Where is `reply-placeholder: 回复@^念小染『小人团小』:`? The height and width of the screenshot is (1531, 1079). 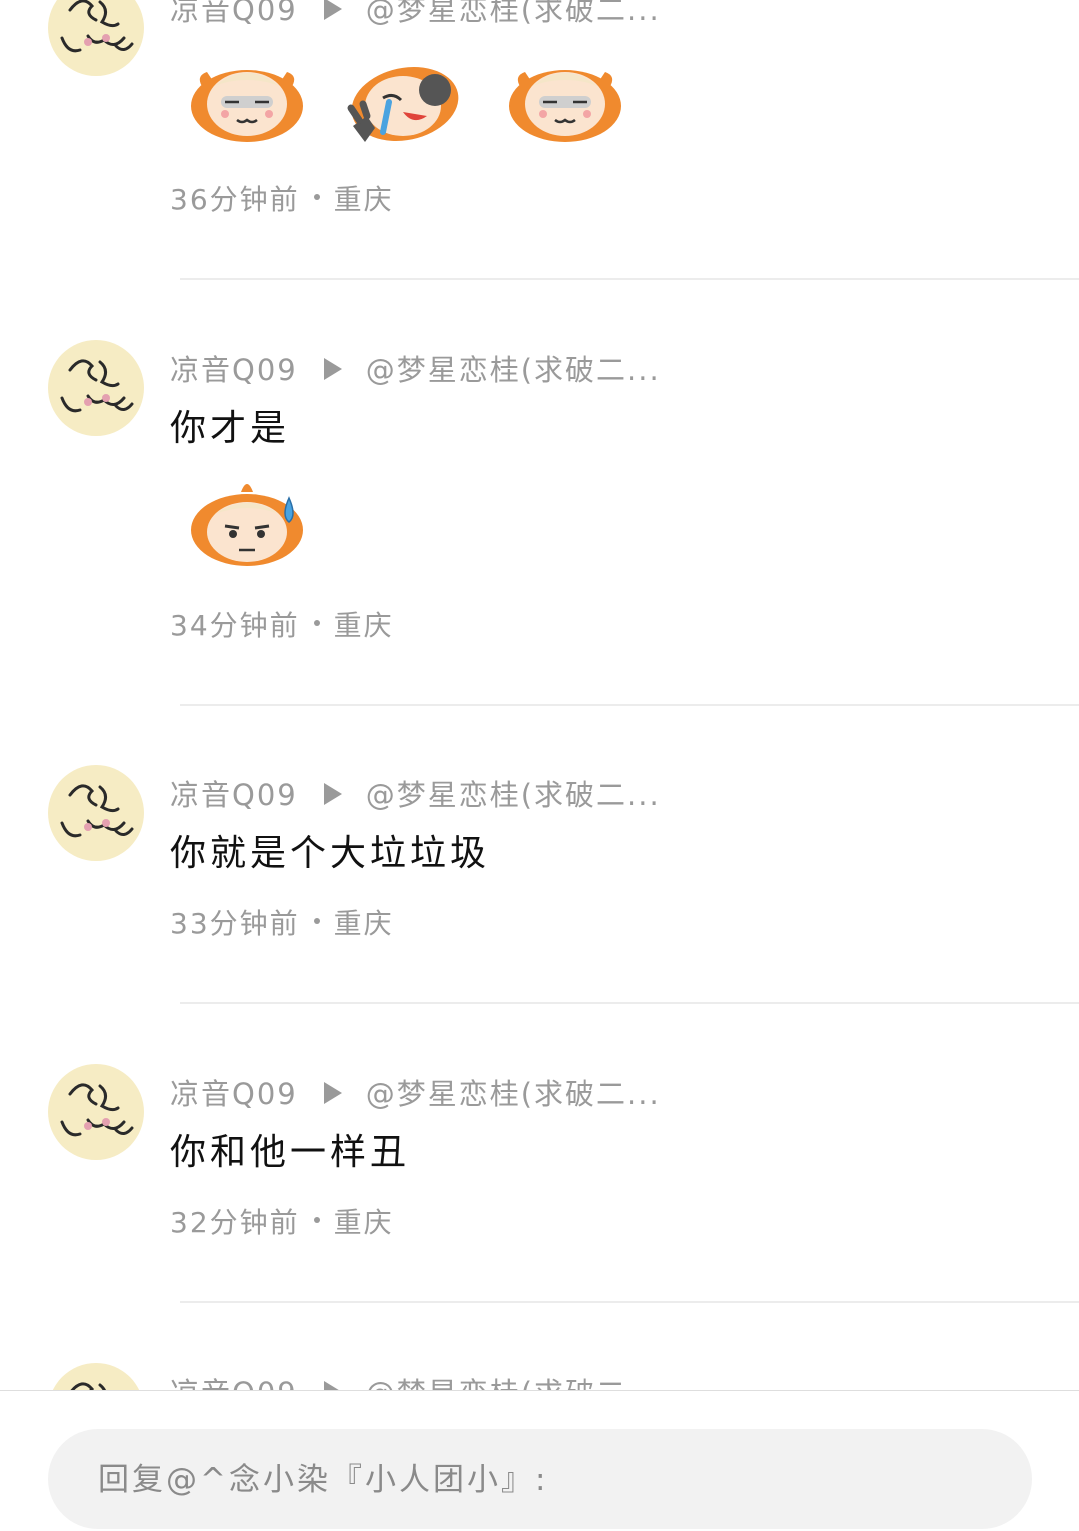 reply-placeholder: 回复@^念小染『小人团小』: is located at coordinates (323, 1480).